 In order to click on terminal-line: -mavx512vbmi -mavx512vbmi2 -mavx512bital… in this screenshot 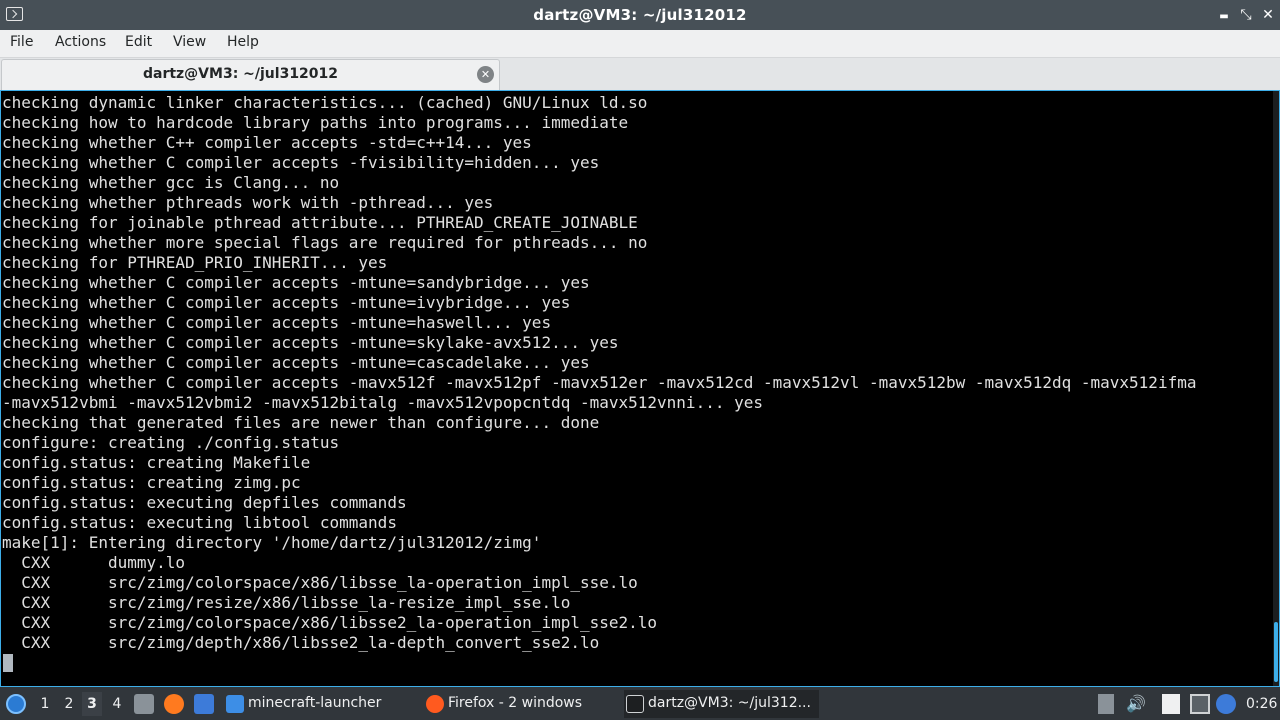, I will do `click(382, 402)`.